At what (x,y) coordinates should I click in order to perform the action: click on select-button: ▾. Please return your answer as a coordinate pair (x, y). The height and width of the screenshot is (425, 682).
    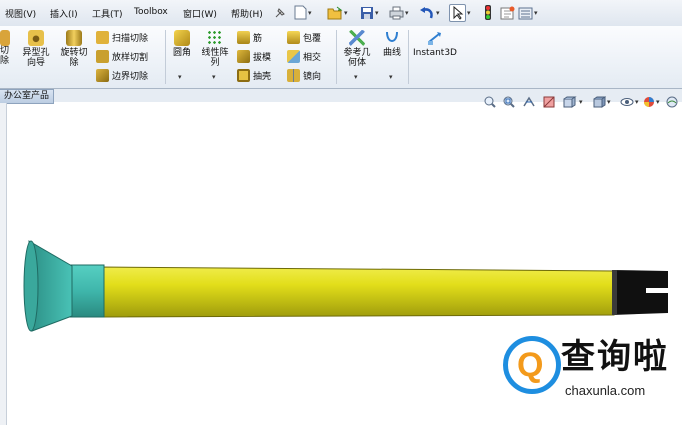
    Looking at the image, I should click on (460, 12).